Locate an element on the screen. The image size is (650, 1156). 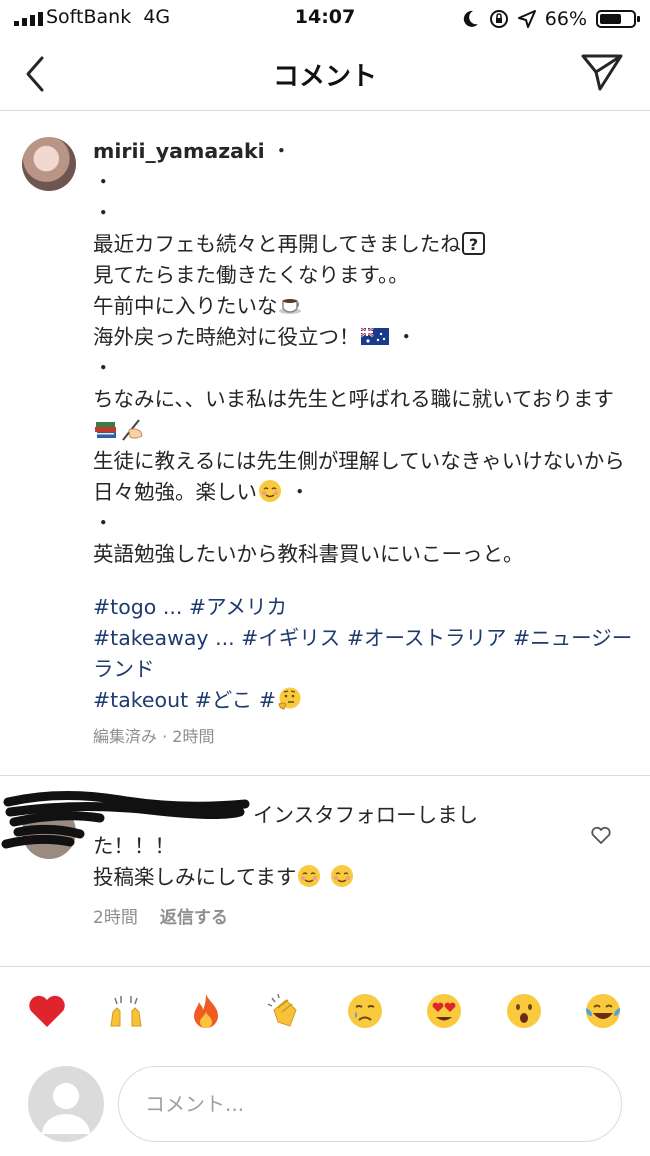
surprised-face-icon is located at coordinates (524, 1011).